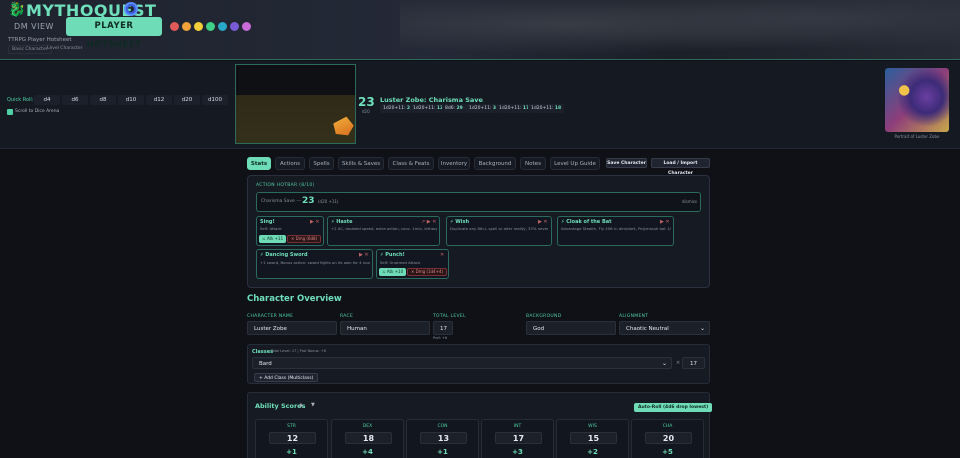 The image size is (960, 458). I want to click on dismiss-button: dismiss, so click(689, 201).